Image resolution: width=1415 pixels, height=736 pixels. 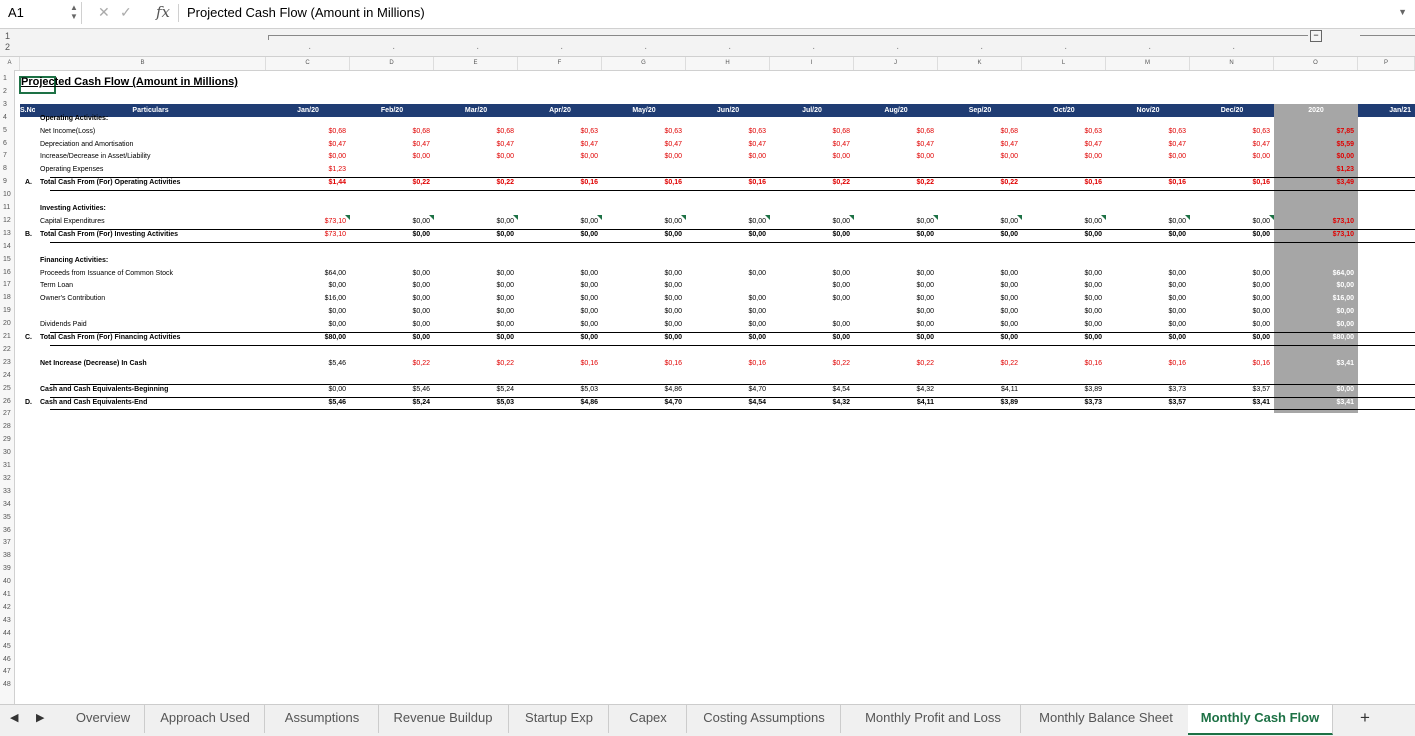 What do you see at coordinates (7, 143) in the screenshot?
I see `row-header: 6` at bounding box center [7, 143].